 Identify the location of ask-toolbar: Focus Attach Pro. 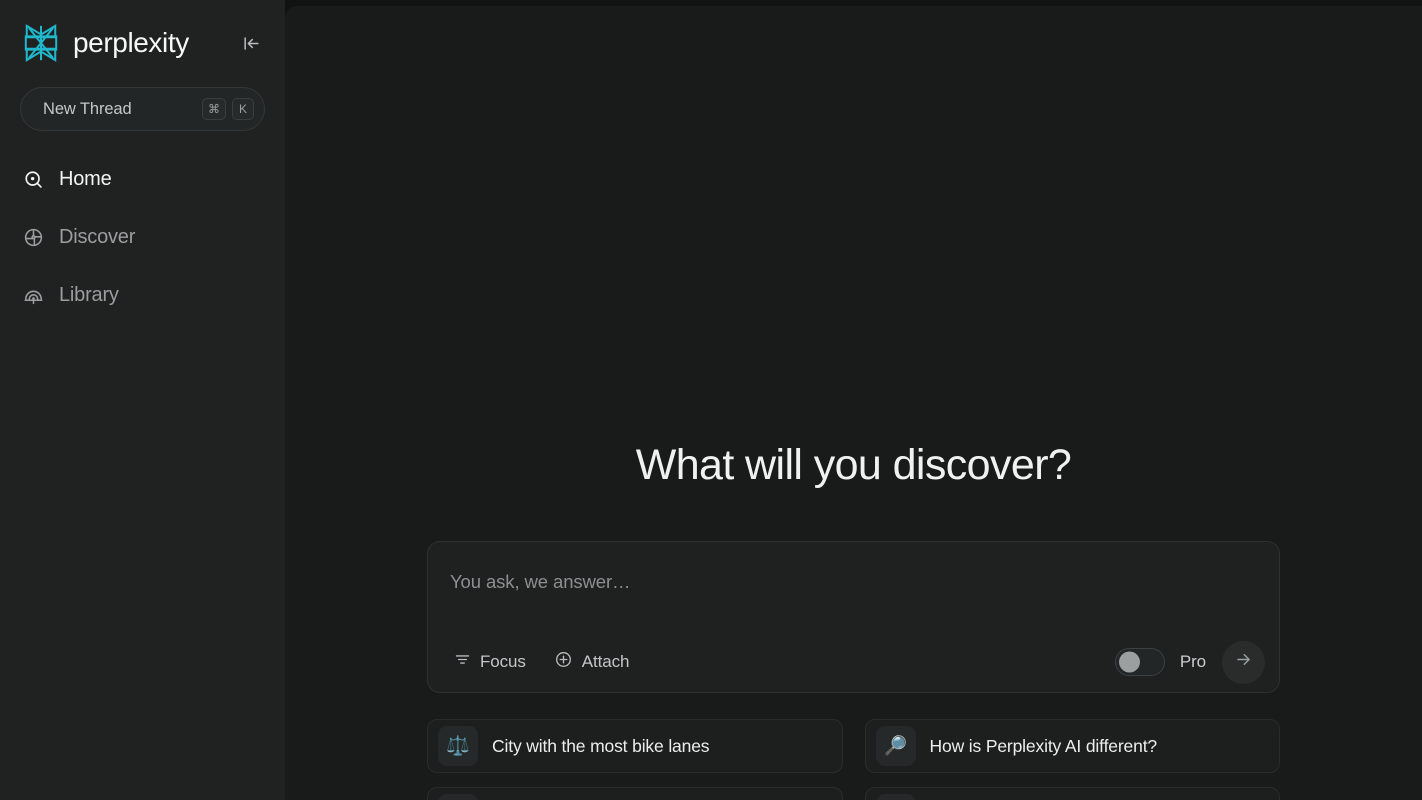
(853, 662).